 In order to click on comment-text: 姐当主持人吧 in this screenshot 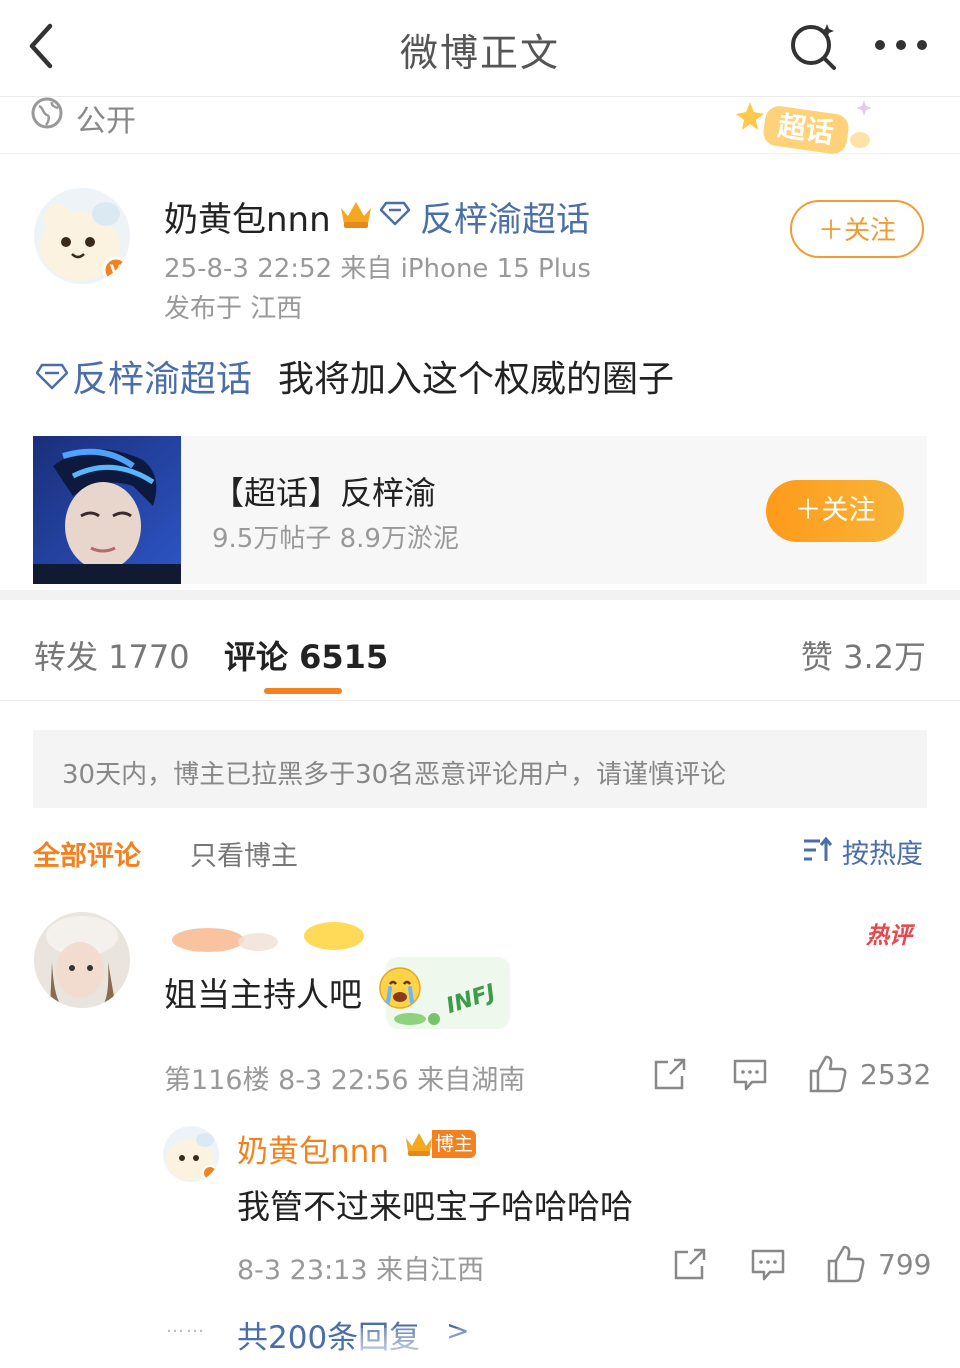, I will do `click(263, 994)`.